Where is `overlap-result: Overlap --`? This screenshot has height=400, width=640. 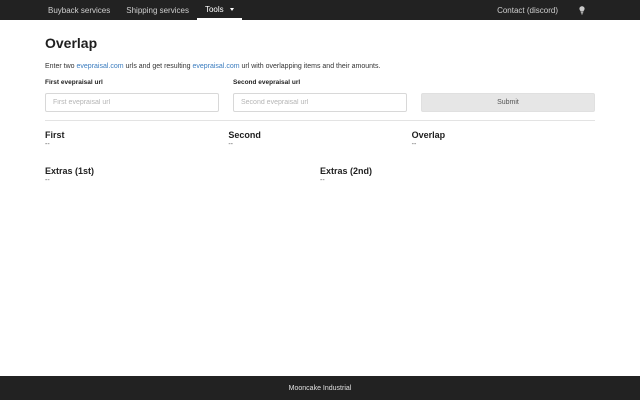
overlap-result: Overlap -- is located at coordinates (503, 139).